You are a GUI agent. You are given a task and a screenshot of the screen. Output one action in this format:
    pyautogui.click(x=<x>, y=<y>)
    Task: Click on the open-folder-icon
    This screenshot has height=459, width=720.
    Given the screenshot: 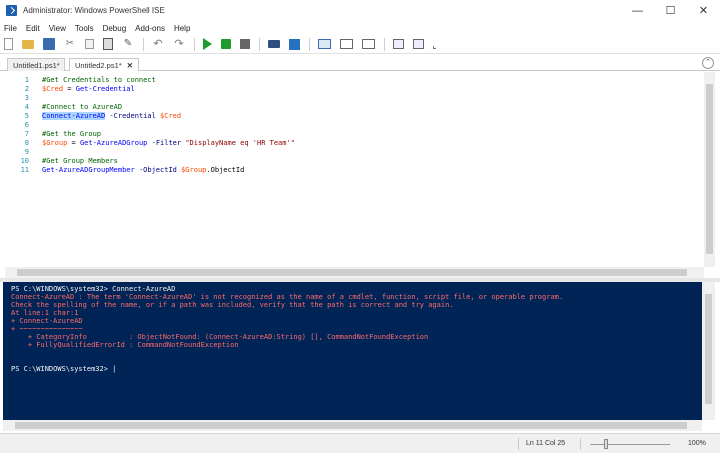 What is the action you would take?
    pyautogui.click(x=28, y=44)
    